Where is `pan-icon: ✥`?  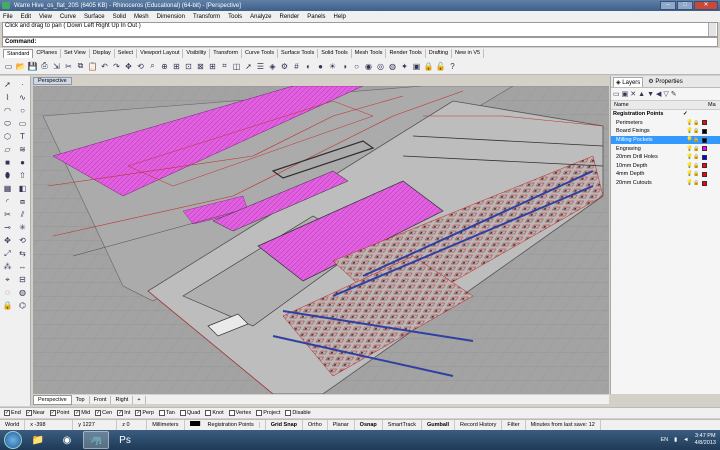 pan-icon: ✥ is located at coordinates (128, 66).